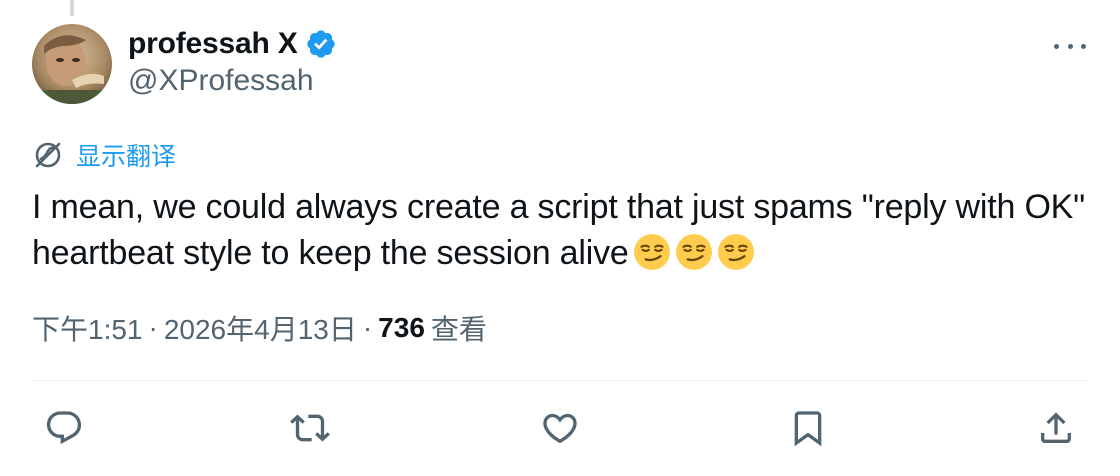 The width and height of the screenshot is (1120, 476). What do you see at coordinates (321, 44) in the screenshot?
I see `verified-badge-icon` at bounding box center [321, 44].